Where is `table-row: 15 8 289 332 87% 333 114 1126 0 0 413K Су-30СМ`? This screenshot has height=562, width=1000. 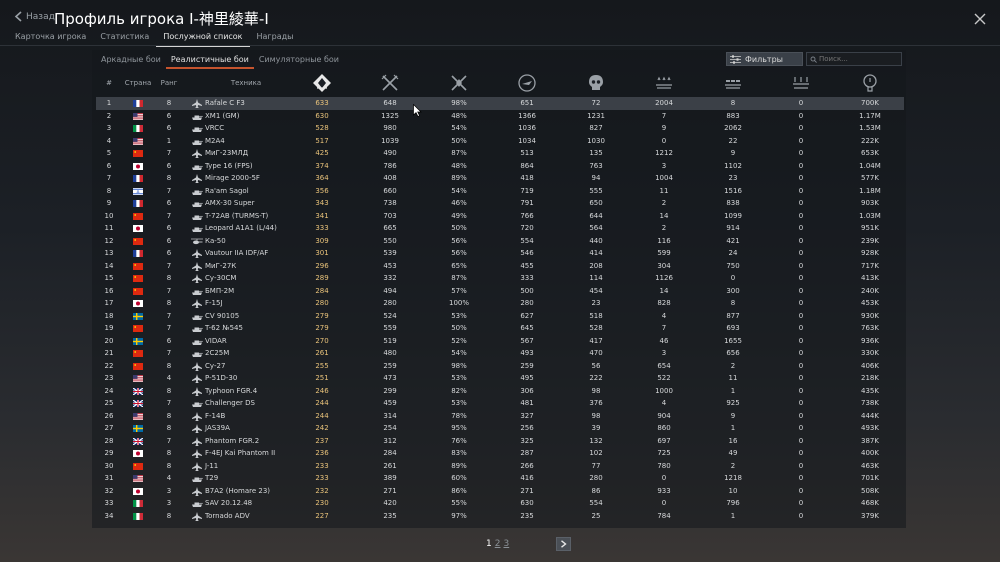
table-row: 15 8 289 332 87% 333 114 1126 0 0 413K Су-30СМ is located at coordinates (500, 278).